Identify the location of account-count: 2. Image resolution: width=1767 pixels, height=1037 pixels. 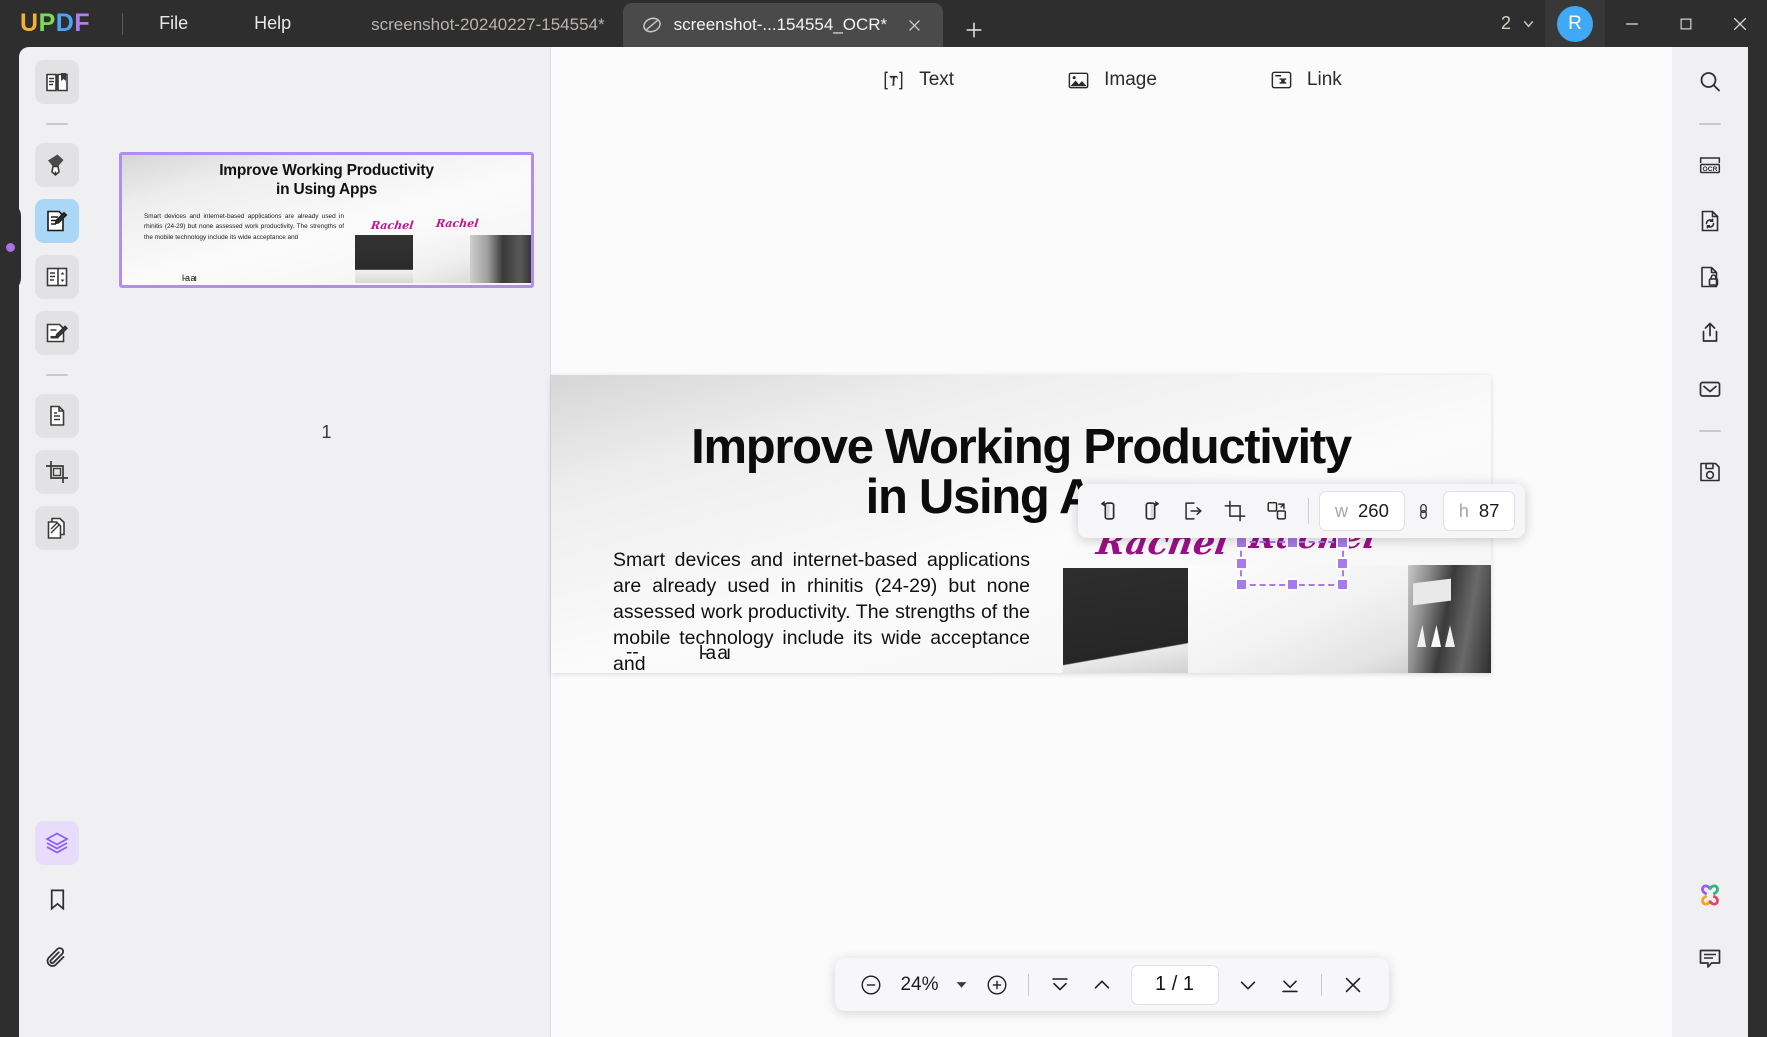
(1505, 23).